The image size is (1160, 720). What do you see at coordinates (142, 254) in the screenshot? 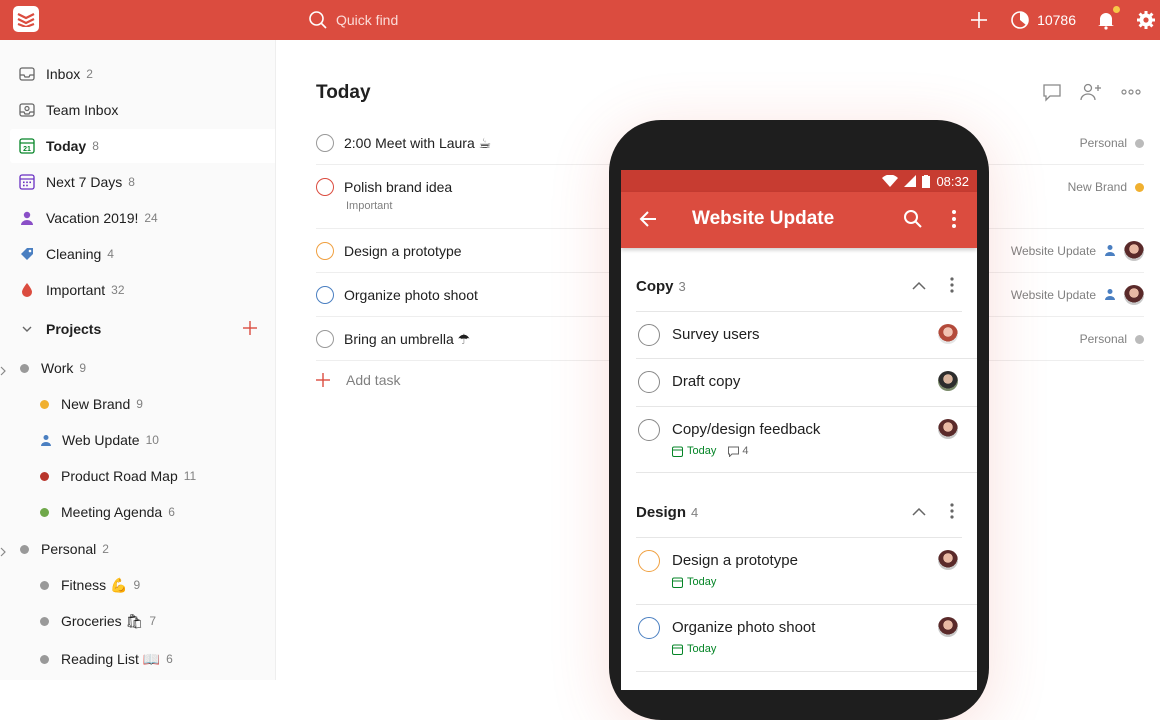
I see `sidebar-item-cleaning: Cleaning 4` at bounding box center [142, 254].